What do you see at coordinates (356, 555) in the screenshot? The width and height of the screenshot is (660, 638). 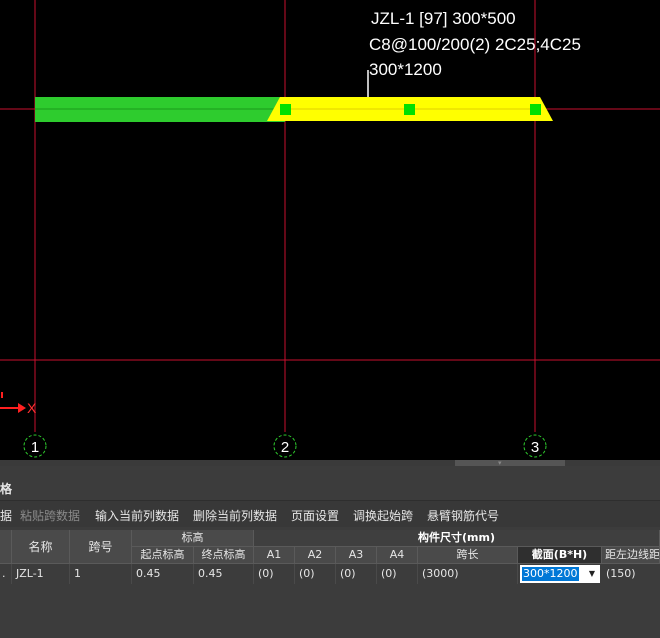 I see `header-a3: A3` at bounding box center [356, 555].